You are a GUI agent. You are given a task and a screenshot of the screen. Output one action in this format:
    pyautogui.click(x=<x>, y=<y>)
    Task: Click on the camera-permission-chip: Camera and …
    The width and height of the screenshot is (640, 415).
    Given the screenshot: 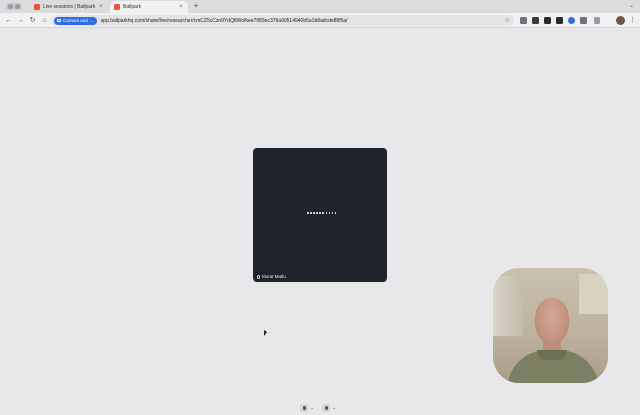 What is the action you would take?
    pyautogui.click(x=75, y=20)
    